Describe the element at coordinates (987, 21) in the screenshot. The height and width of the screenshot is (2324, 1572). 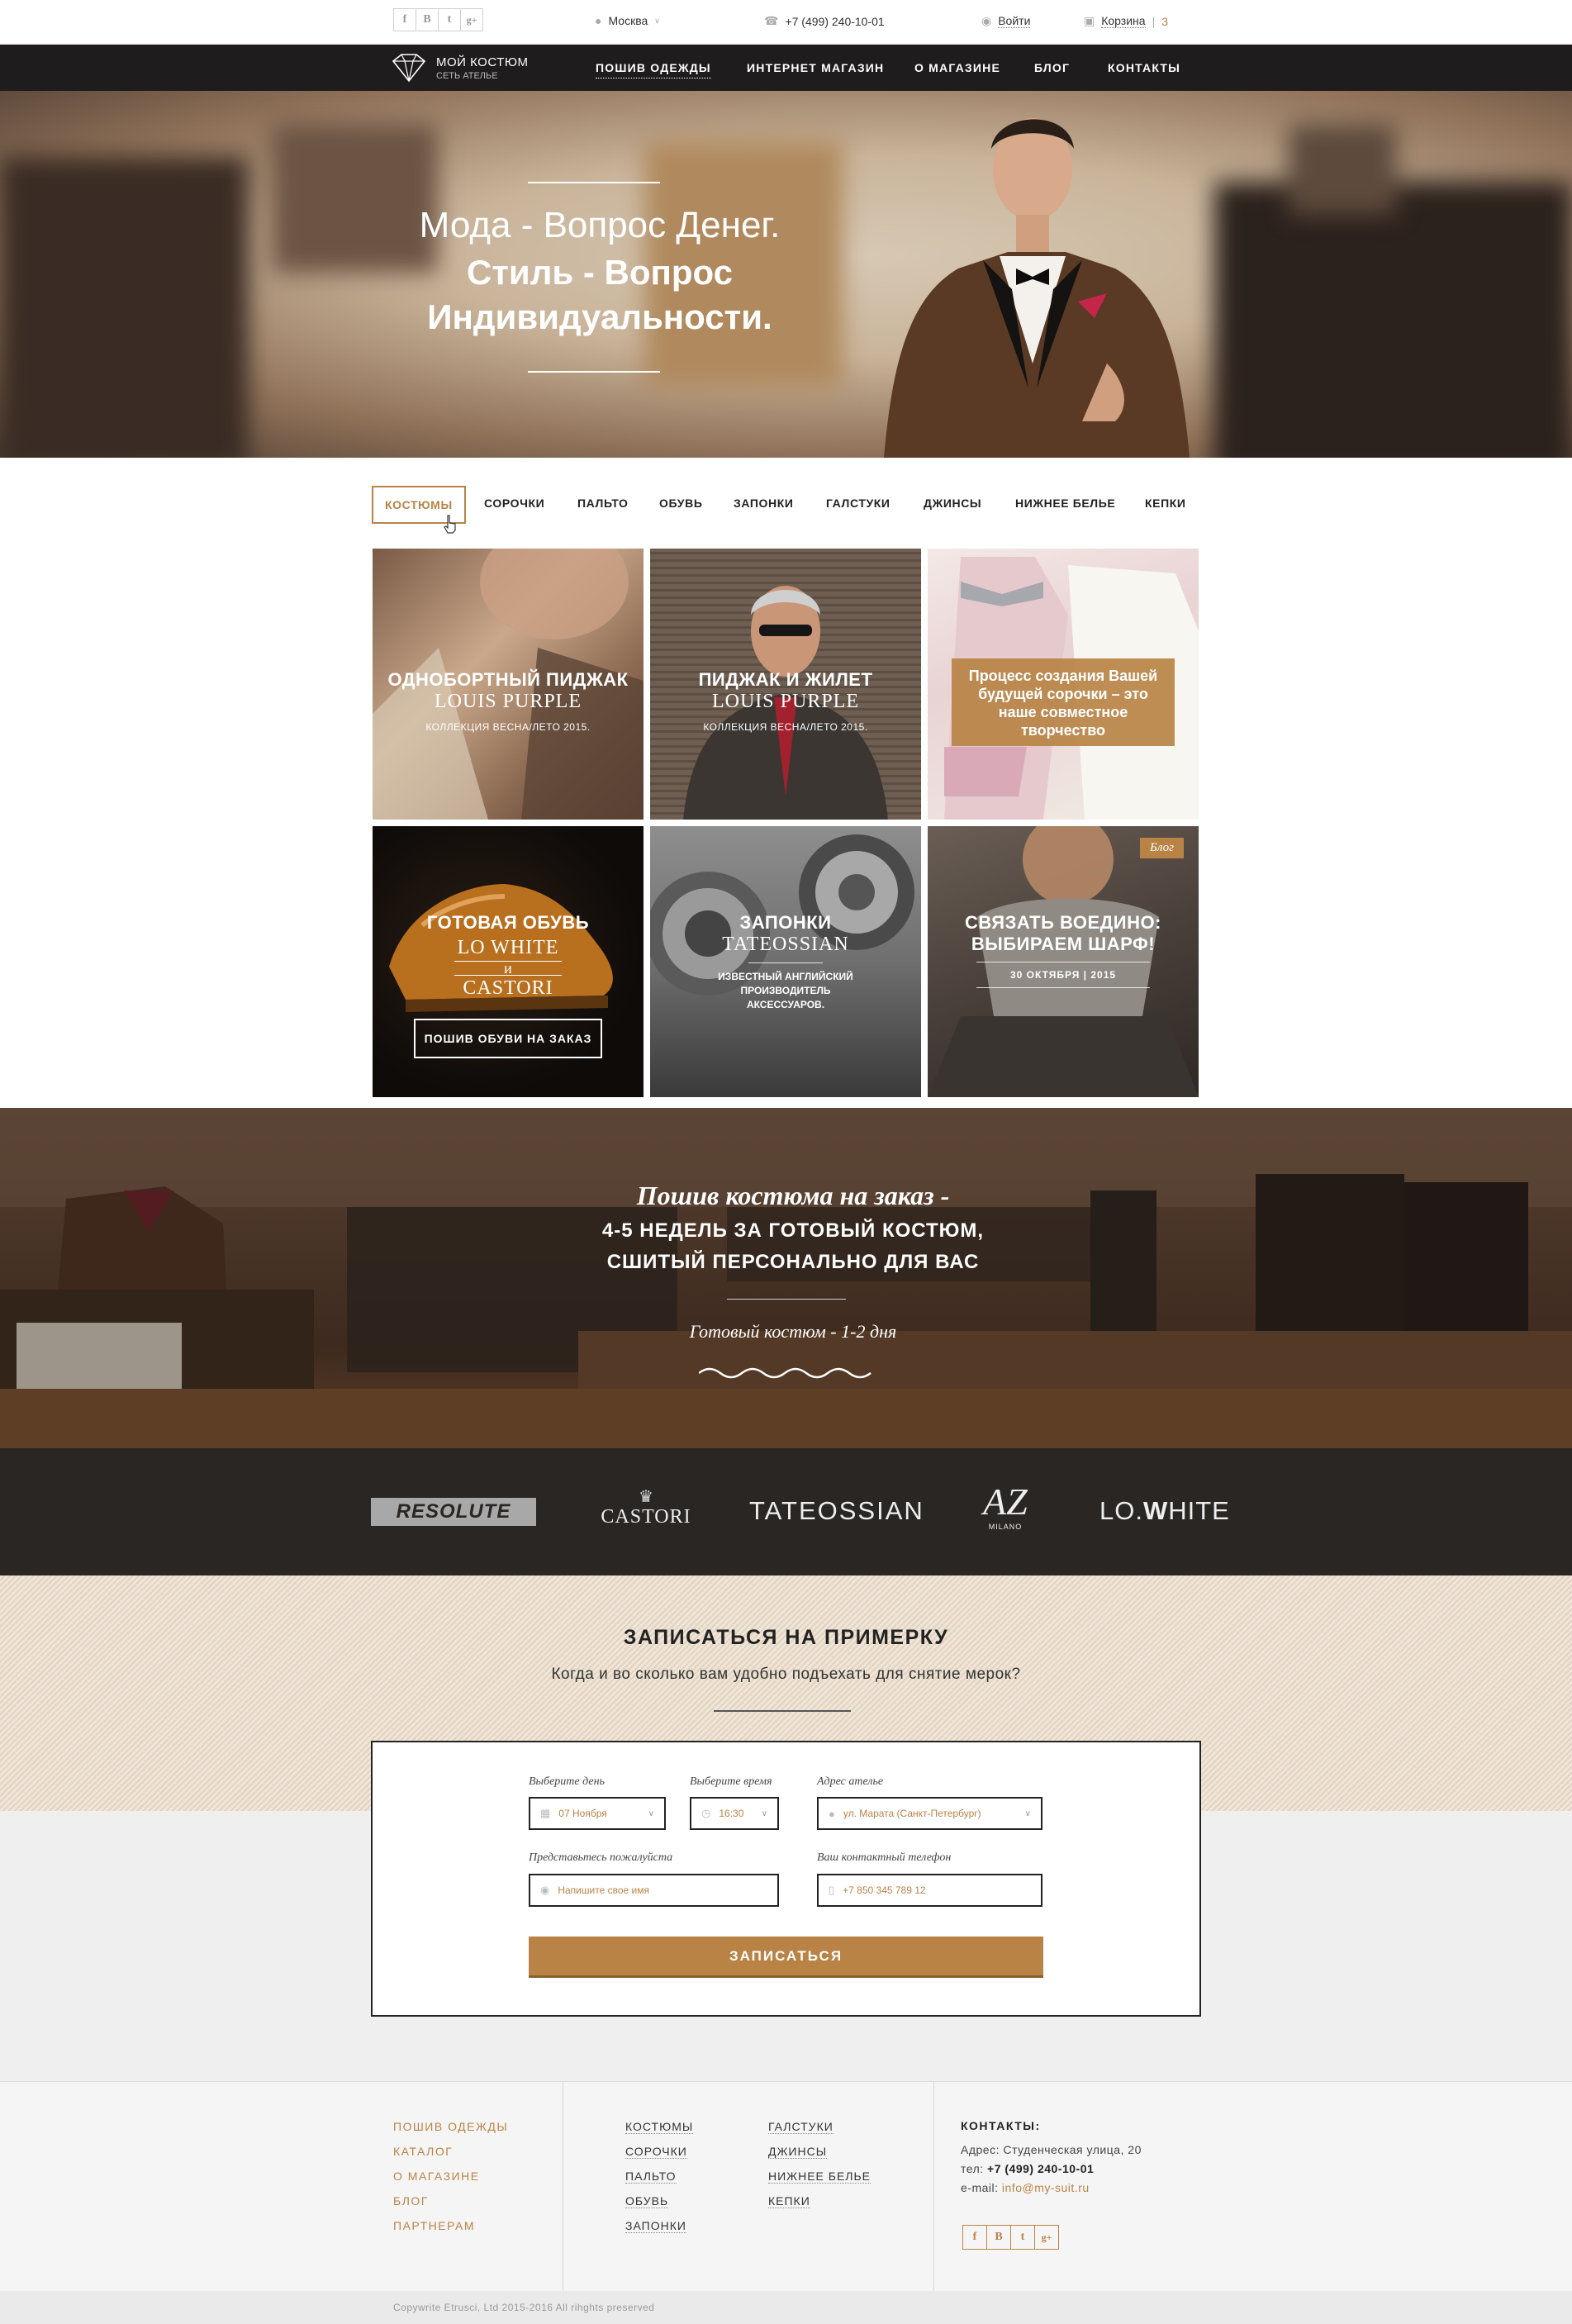
I see `user-icon: ◉` at that location.